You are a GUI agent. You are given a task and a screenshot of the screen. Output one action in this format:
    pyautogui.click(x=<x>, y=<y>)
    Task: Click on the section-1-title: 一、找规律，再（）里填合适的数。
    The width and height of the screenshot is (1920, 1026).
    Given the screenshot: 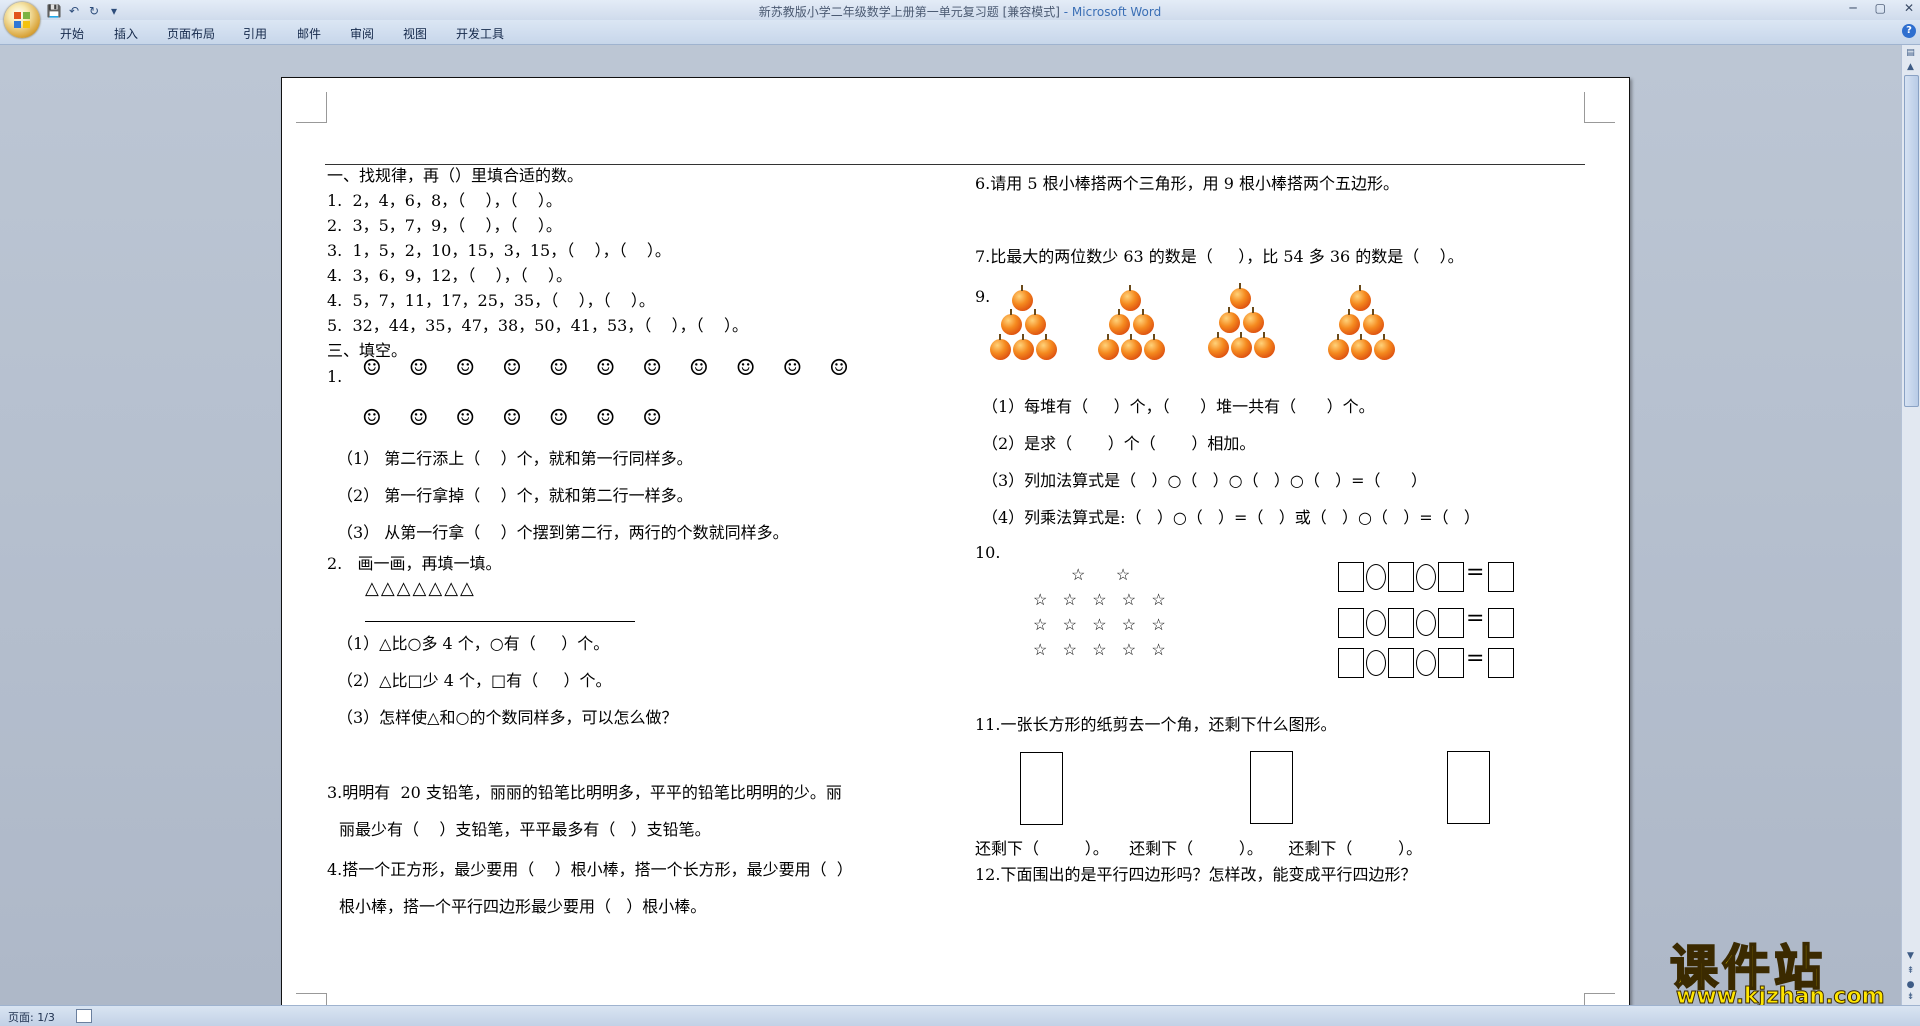 What is the action you would take?
    pyautogui.click(x=455, y=175)
    